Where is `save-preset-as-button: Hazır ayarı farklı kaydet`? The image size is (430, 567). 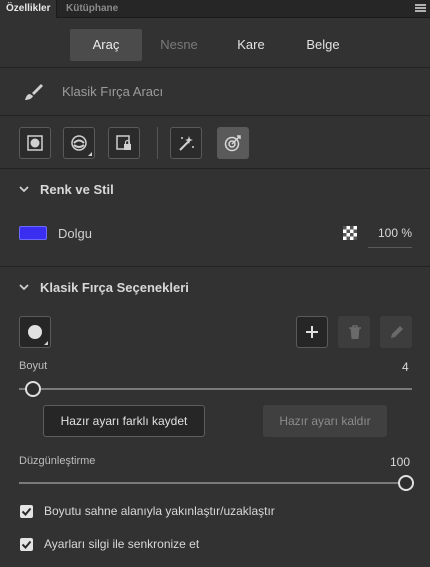
save-preset-as-button: Hazır ayarı farklı kaydet is located at coordinates (124, 421).